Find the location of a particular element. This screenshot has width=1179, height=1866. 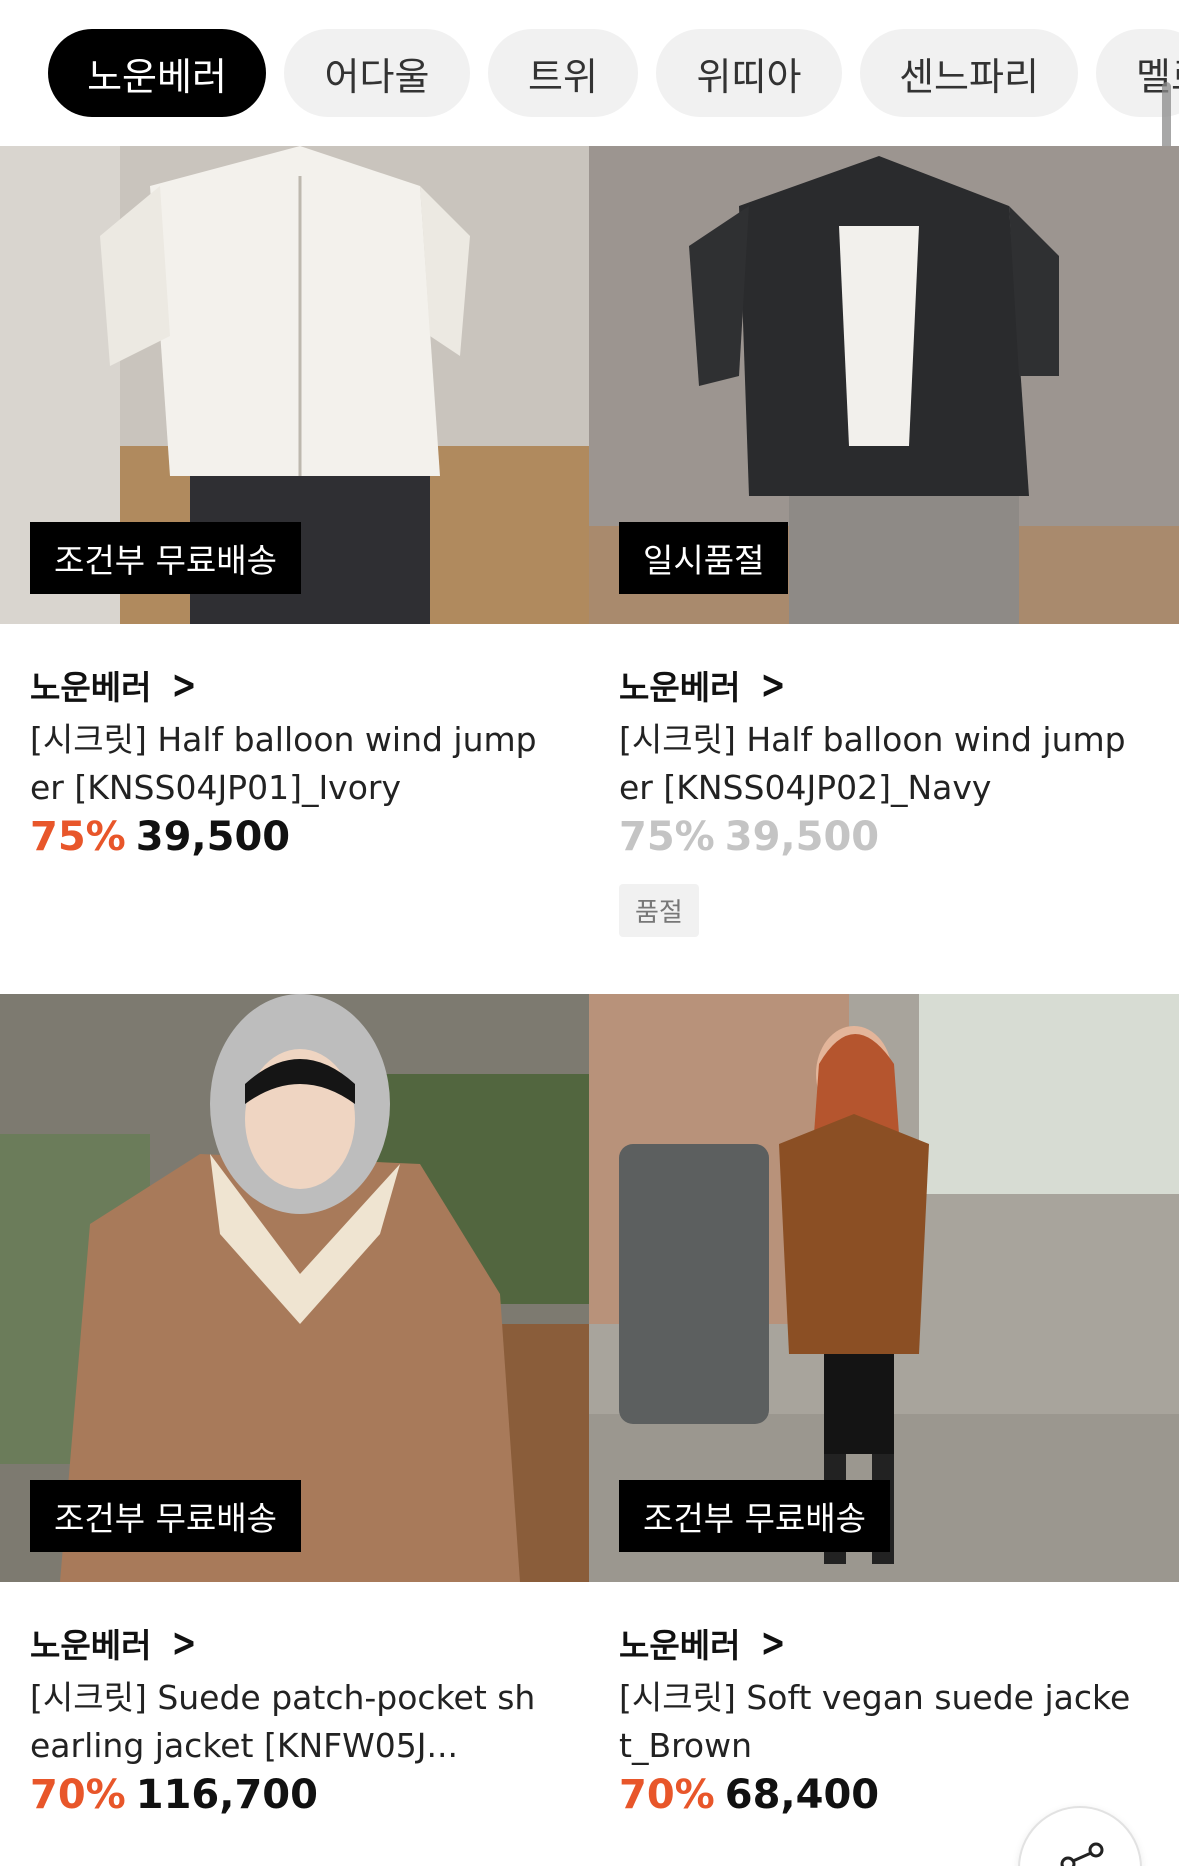

brand-filter-bar: 노운베러 어다울 트위 위띠아 센느파리 멜로 is located at coordinates (589, 73).